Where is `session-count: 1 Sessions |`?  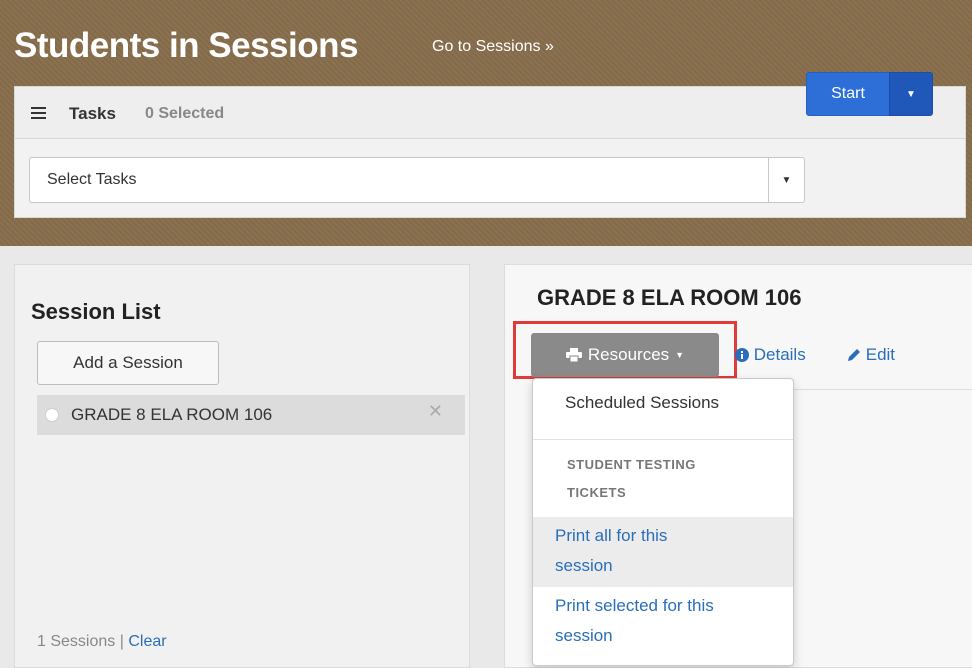 session-count: 1 Sessions | is located at coordinates (80, 641).